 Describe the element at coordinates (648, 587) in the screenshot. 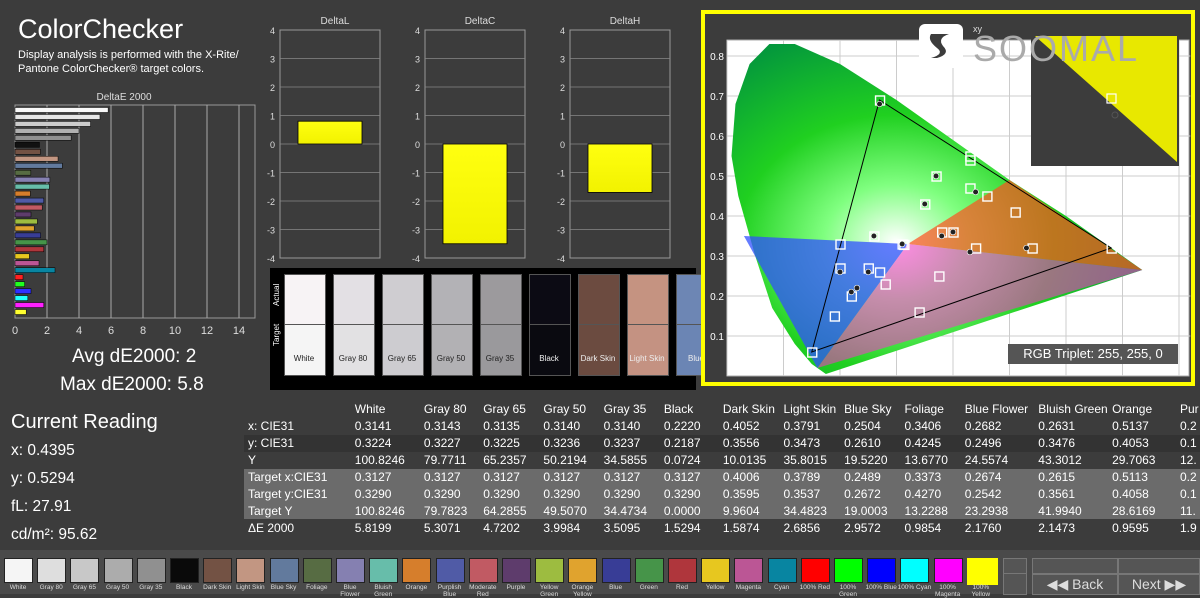

I see `swatch-label: Green` at that location.